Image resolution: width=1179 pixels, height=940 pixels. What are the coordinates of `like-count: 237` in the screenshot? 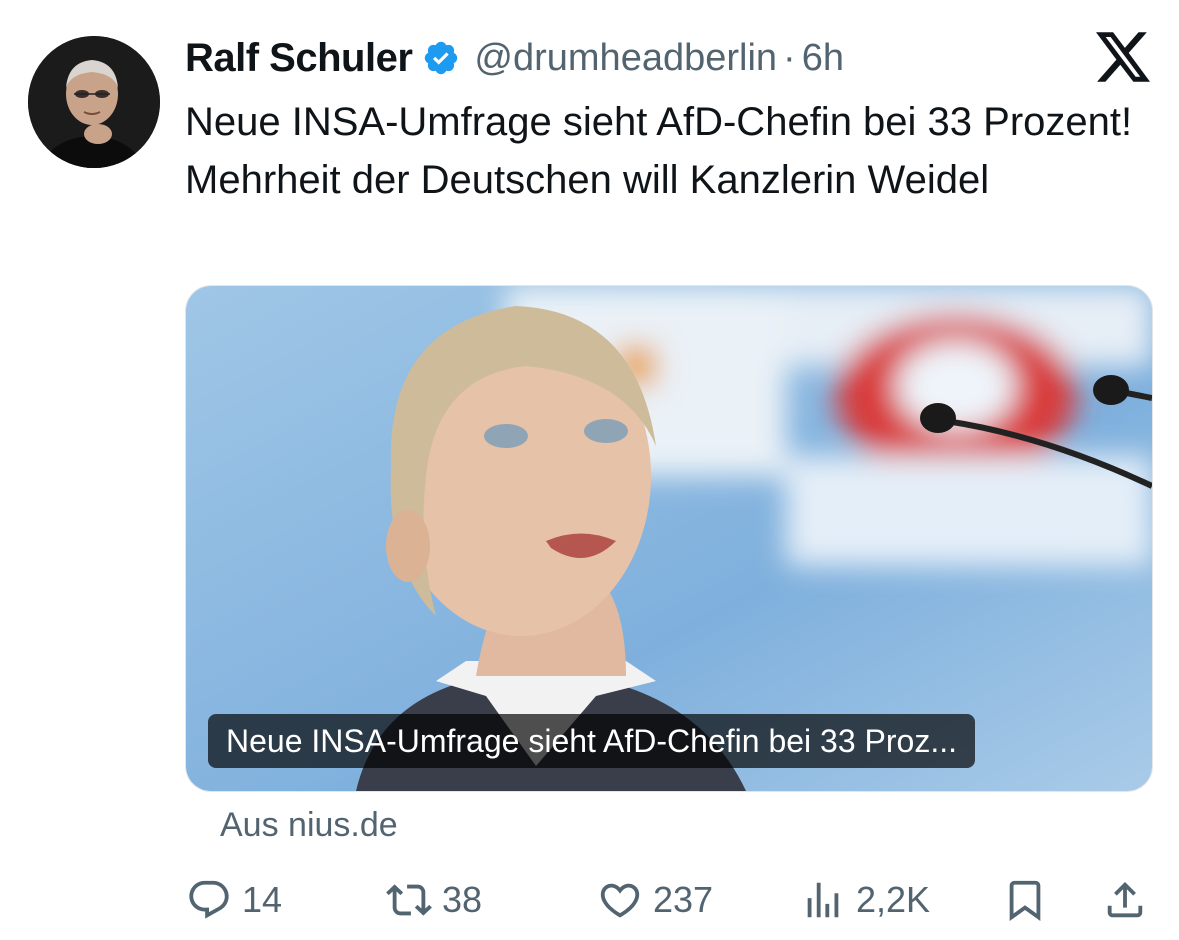 It's located at (683, 899).